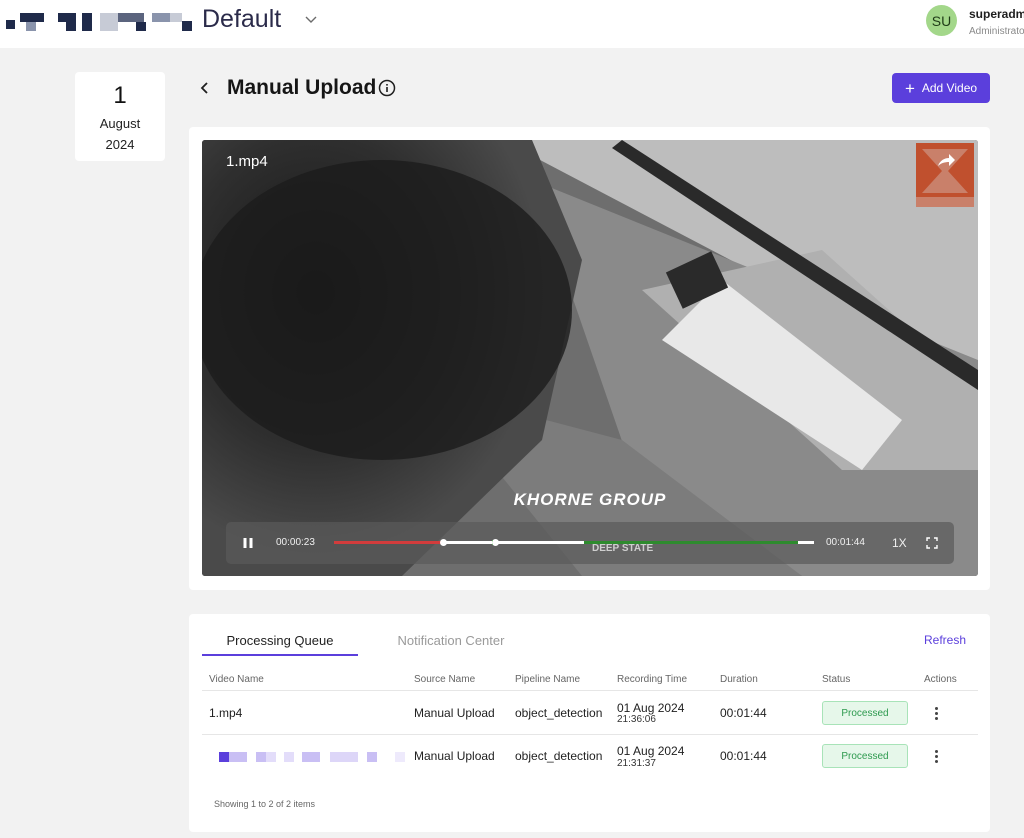 Image resolution: width=1024 pixels, height=838 pixels. What do you see at coordinates (445, 679) in the screenshot?
I see `column-header: Source Name` at bounding box center [445, 679].